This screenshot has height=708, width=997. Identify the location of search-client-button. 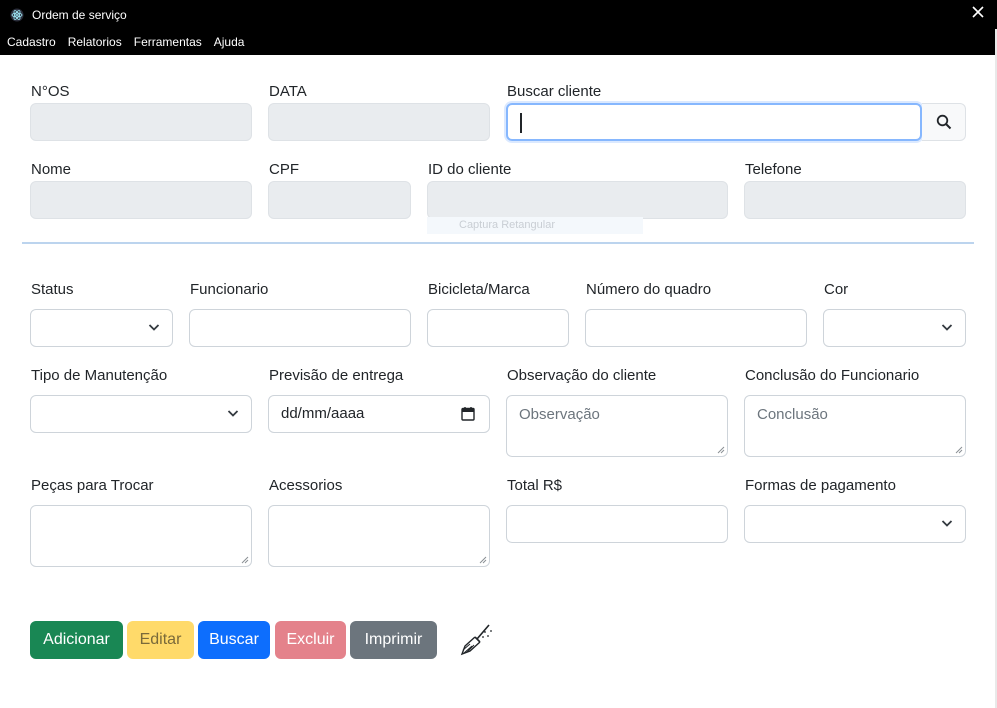
(944, 122).